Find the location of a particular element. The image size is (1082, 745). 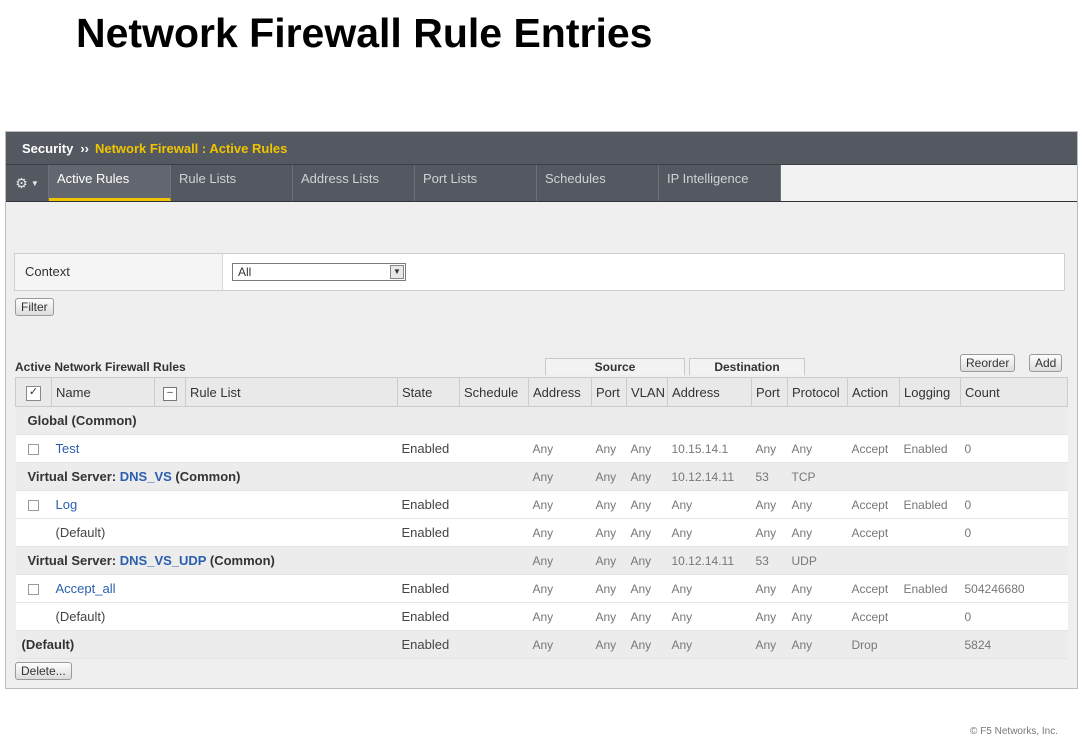

group-row-global: Global (Common) is located at coordinates (541, 420).